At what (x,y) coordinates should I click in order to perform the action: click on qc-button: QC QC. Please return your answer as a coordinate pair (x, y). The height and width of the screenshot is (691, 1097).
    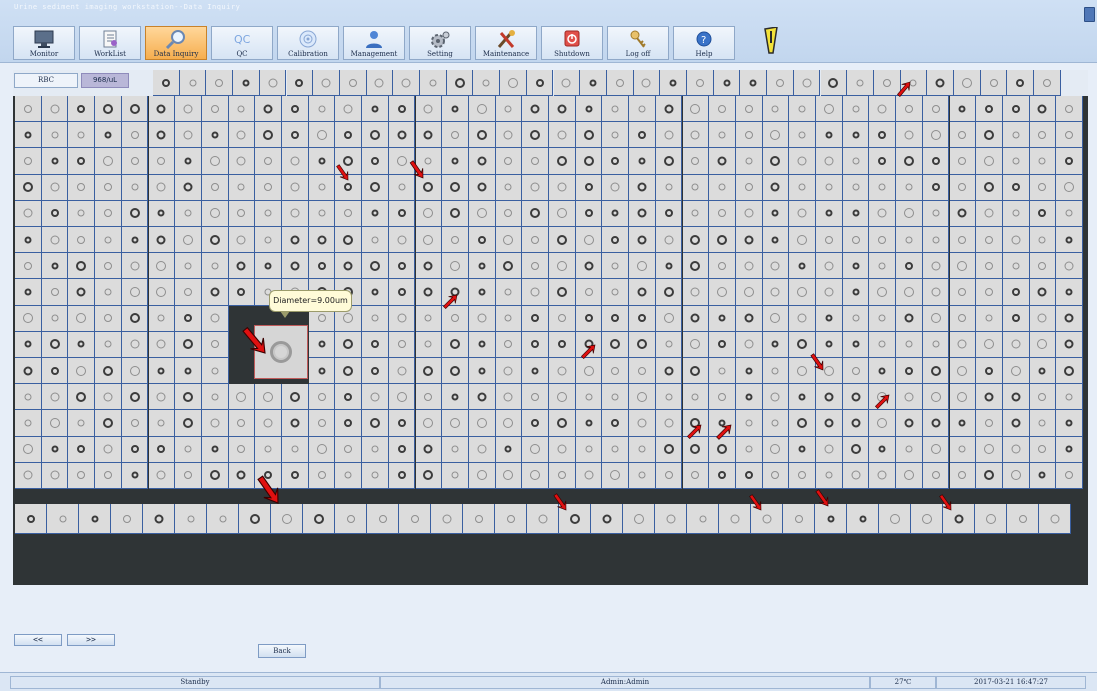
    Looking at the image, I should click on (242, 43).